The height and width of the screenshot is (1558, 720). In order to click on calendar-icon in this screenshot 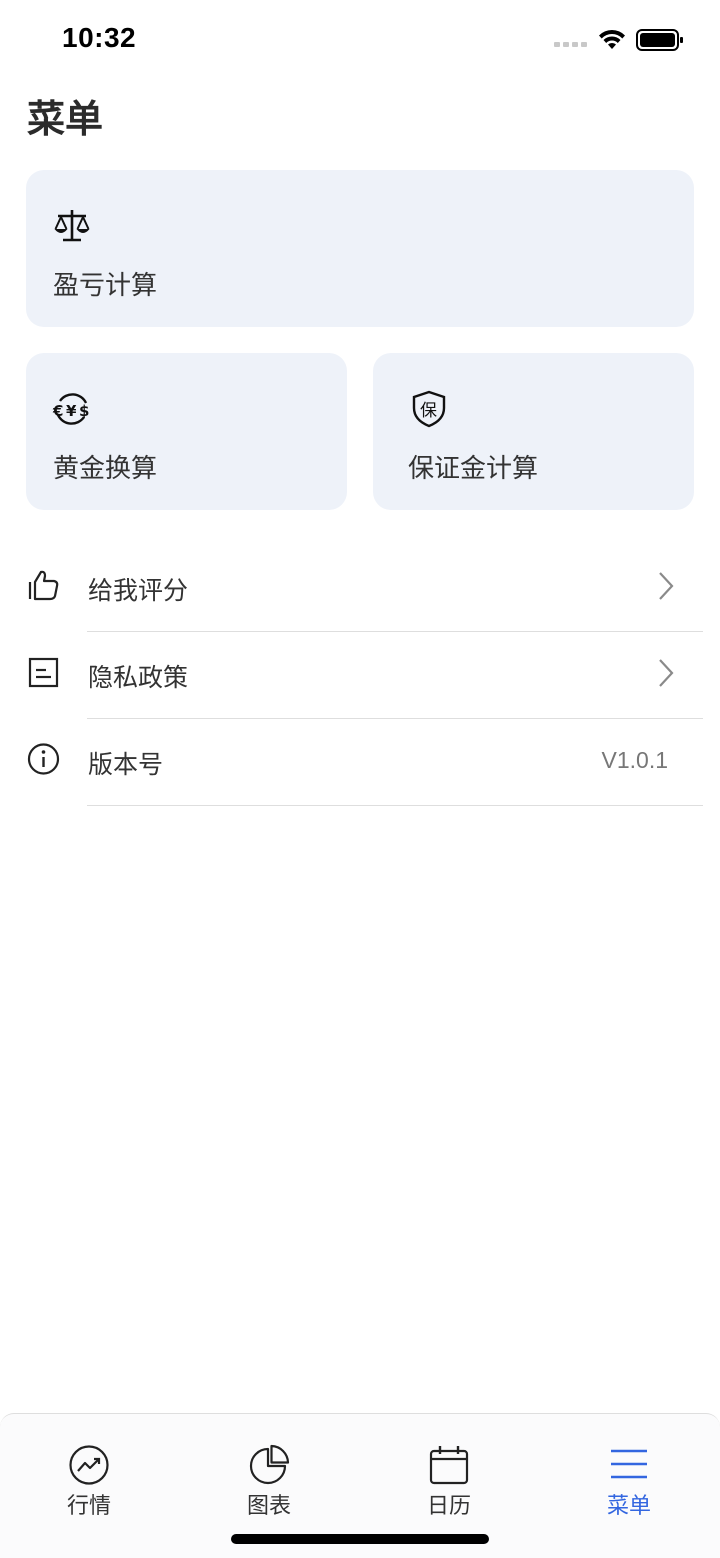, I will do `click(449, 1465)`.